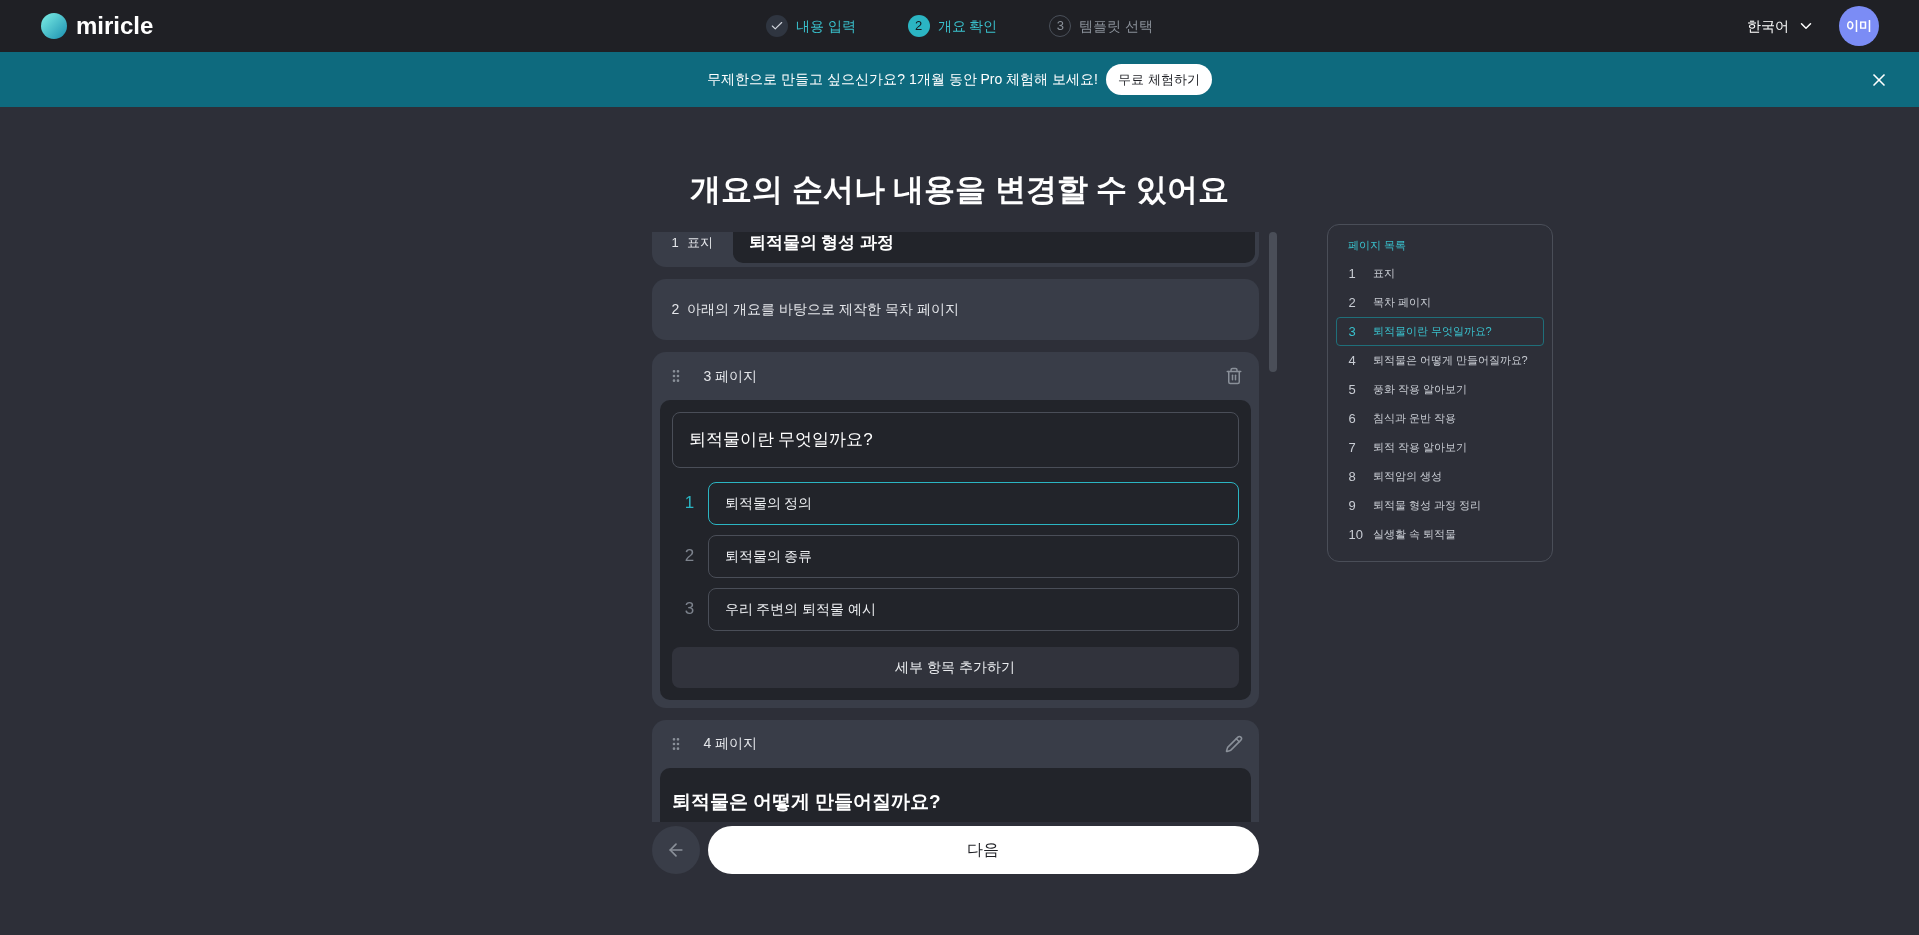 The height and width of the screenshot is (935, 1919). I want to click on page-number: 1, so click(675, 242).